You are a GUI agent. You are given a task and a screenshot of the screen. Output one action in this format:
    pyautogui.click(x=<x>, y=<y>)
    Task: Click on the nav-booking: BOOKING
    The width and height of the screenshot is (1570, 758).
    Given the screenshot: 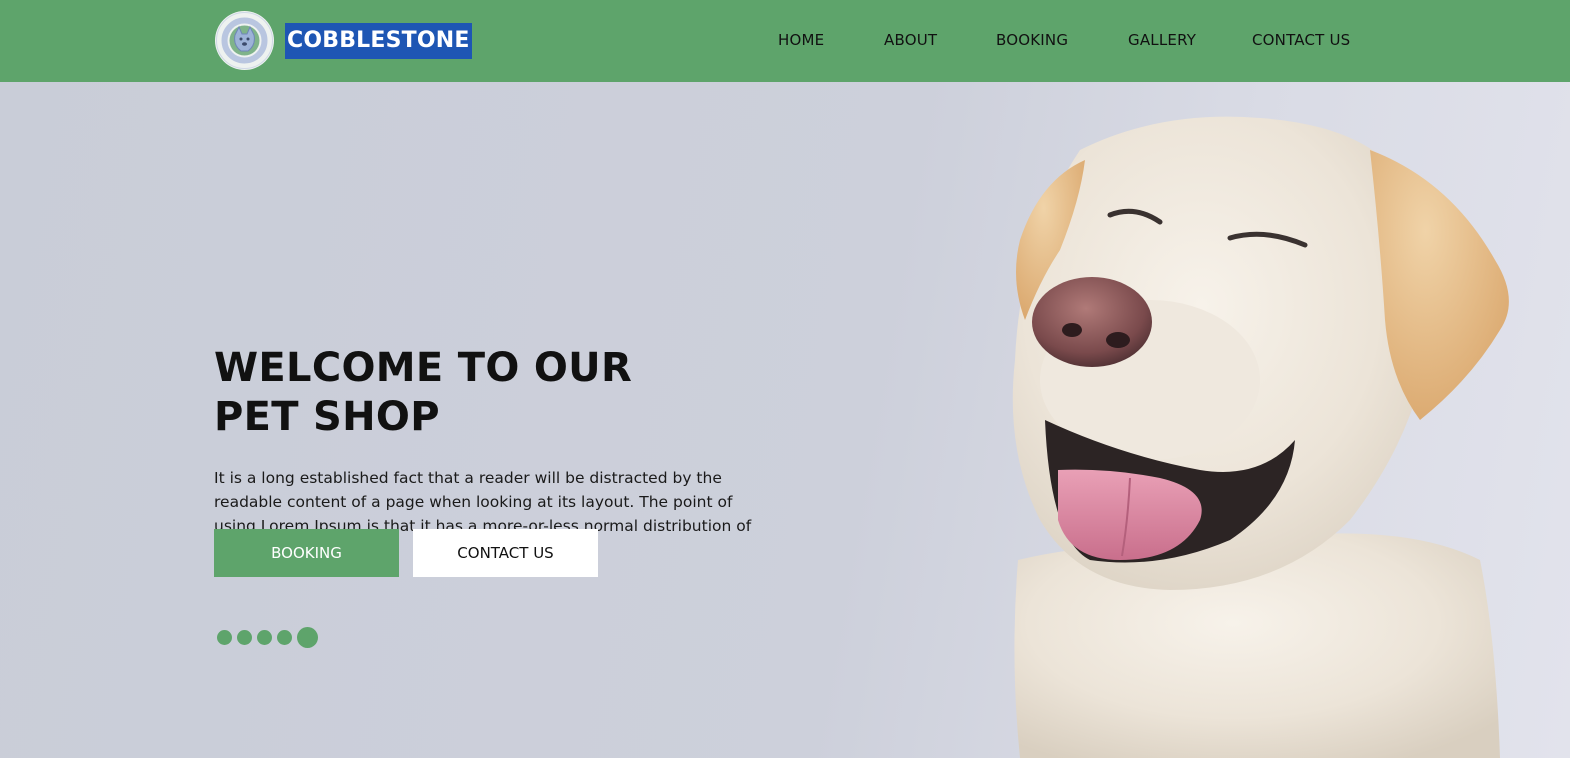 What is the action you would take?
    pyautogui.click(x=1032, y=40)
    